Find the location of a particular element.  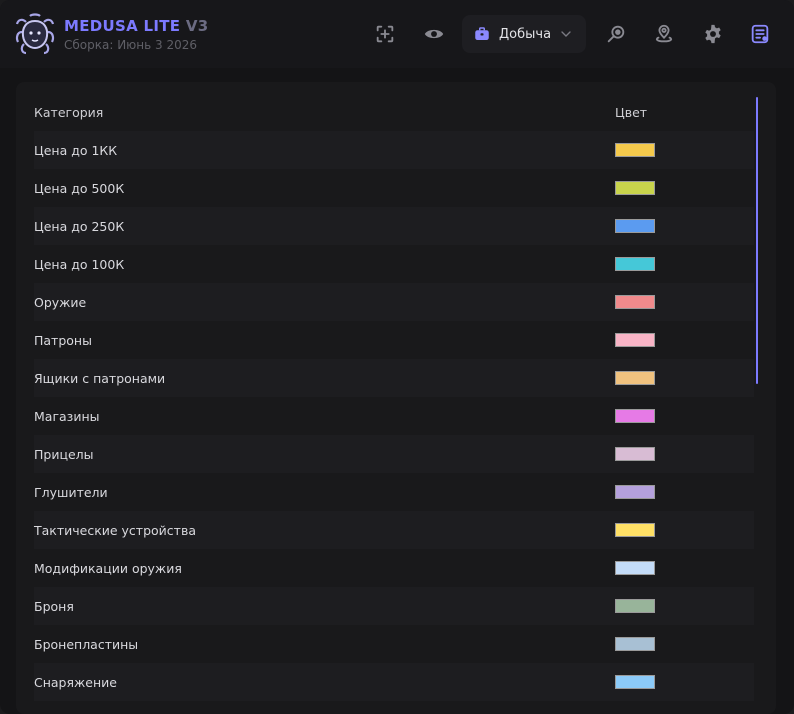

table-row: Бронепластины is located at coordinates (394, 644).